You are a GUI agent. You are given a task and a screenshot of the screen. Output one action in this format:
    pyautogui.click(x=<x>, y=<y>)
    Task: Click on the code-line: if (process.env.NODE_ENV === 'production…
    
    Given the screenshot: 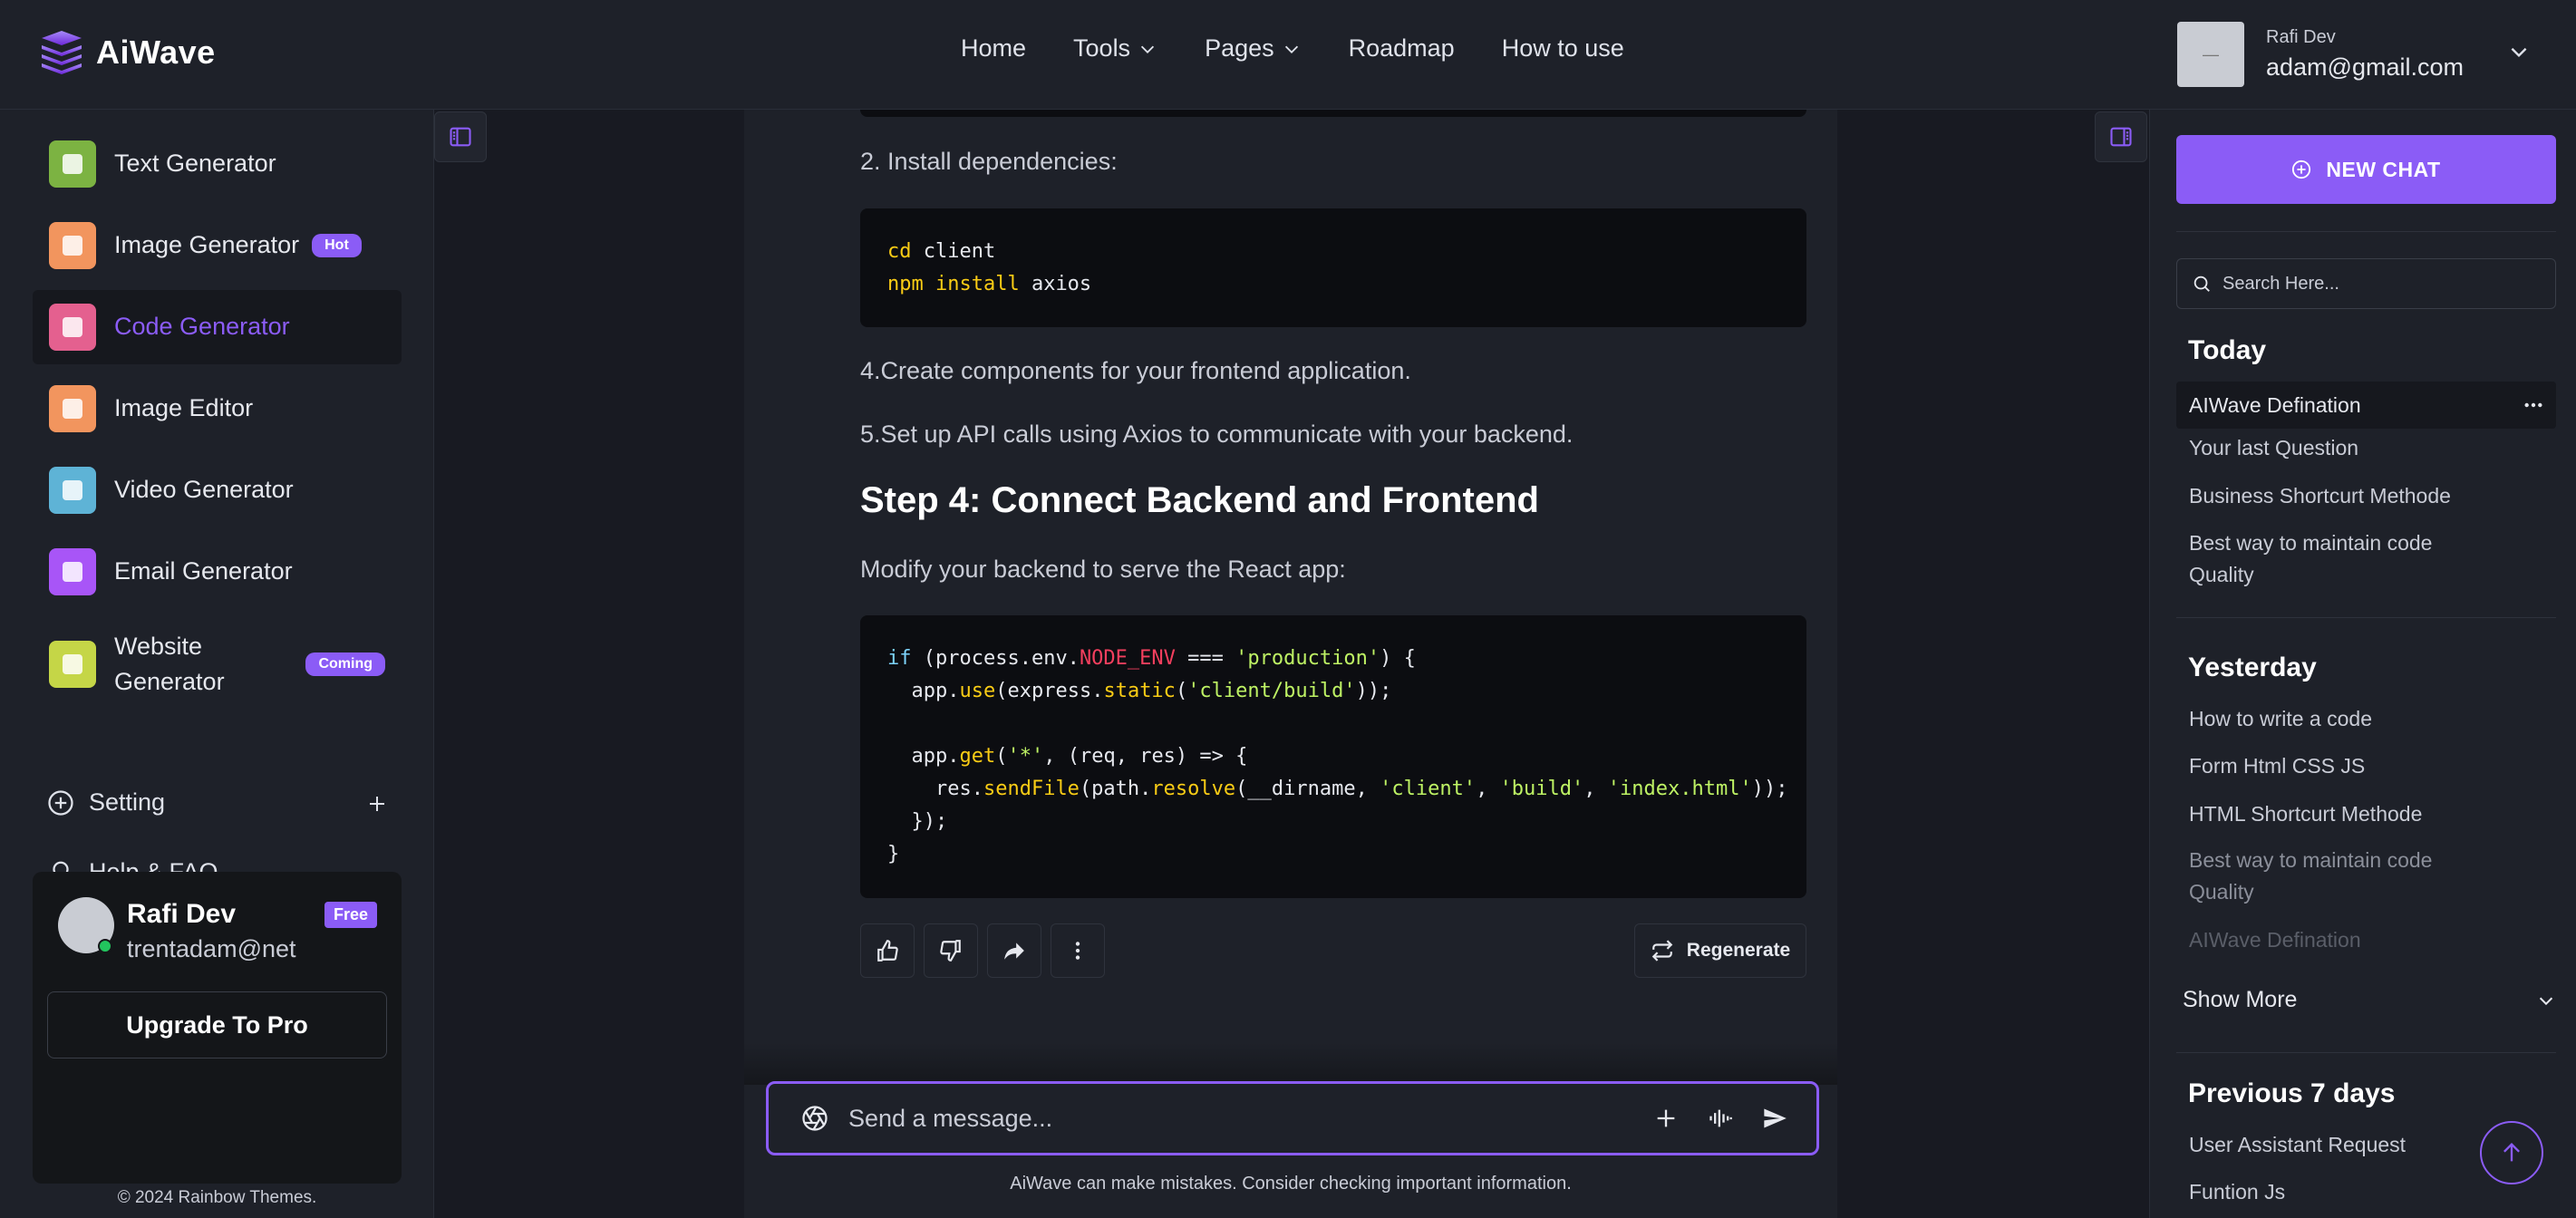 What is the action you would take?
    pyautogui.click(x=1151, y=658)
    